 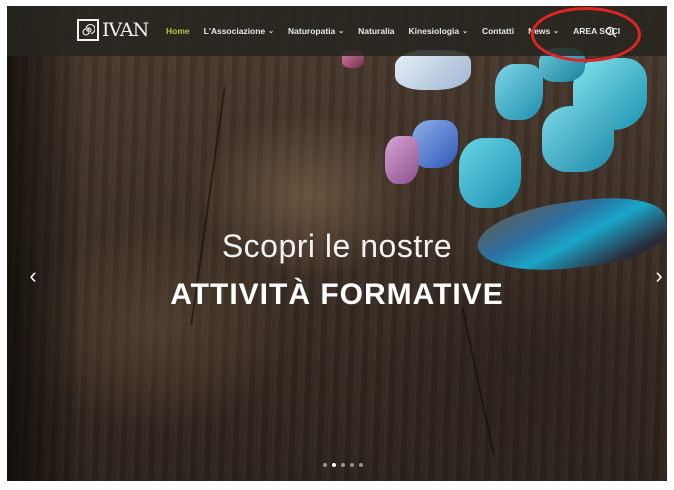 What do you see at coordinates (33, 276) in the screenshot?
I see `chevron-left-icon: ‹` at bounding box center [33, 276].